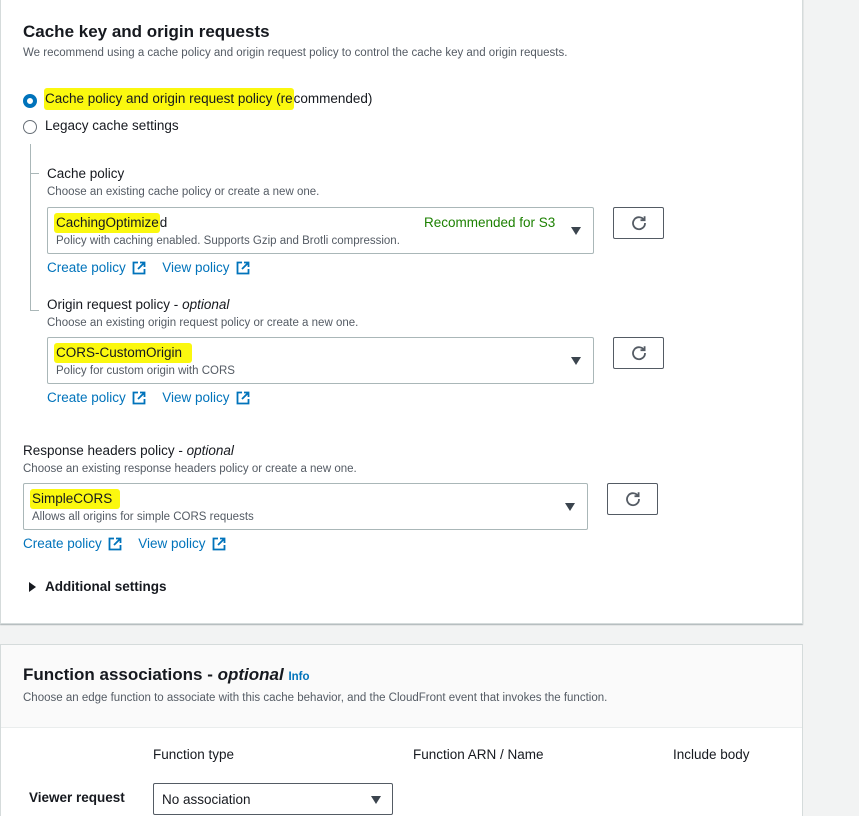  What do you see at coordinates (107, 223) in the screenshot?
I see `highlighted-text: CachingOptimize` at bounding box center [107, 223].